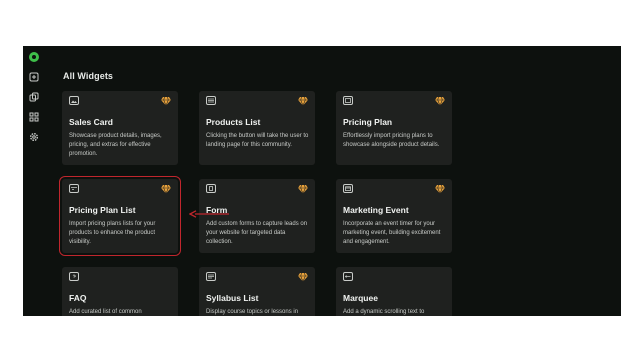 This screenshot has height=362, width=644. I want to click on widget-card-description: Add curated list of common, so click(105, 312).